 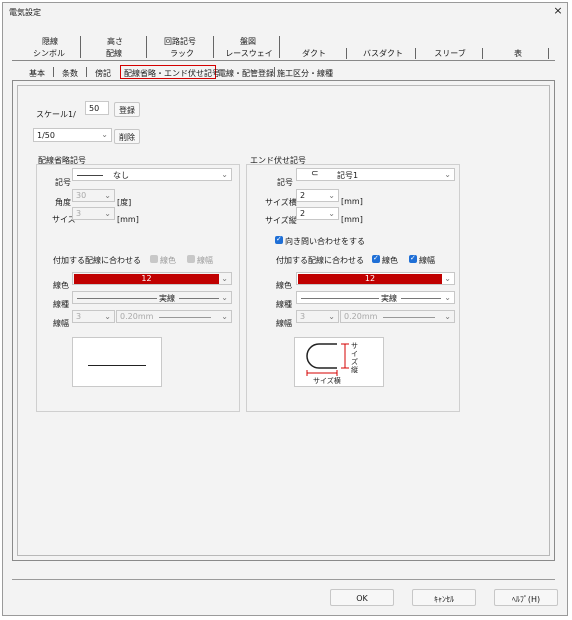 I want to click on right-size-h-label: サイズ縦, so click(x=281, y=220).